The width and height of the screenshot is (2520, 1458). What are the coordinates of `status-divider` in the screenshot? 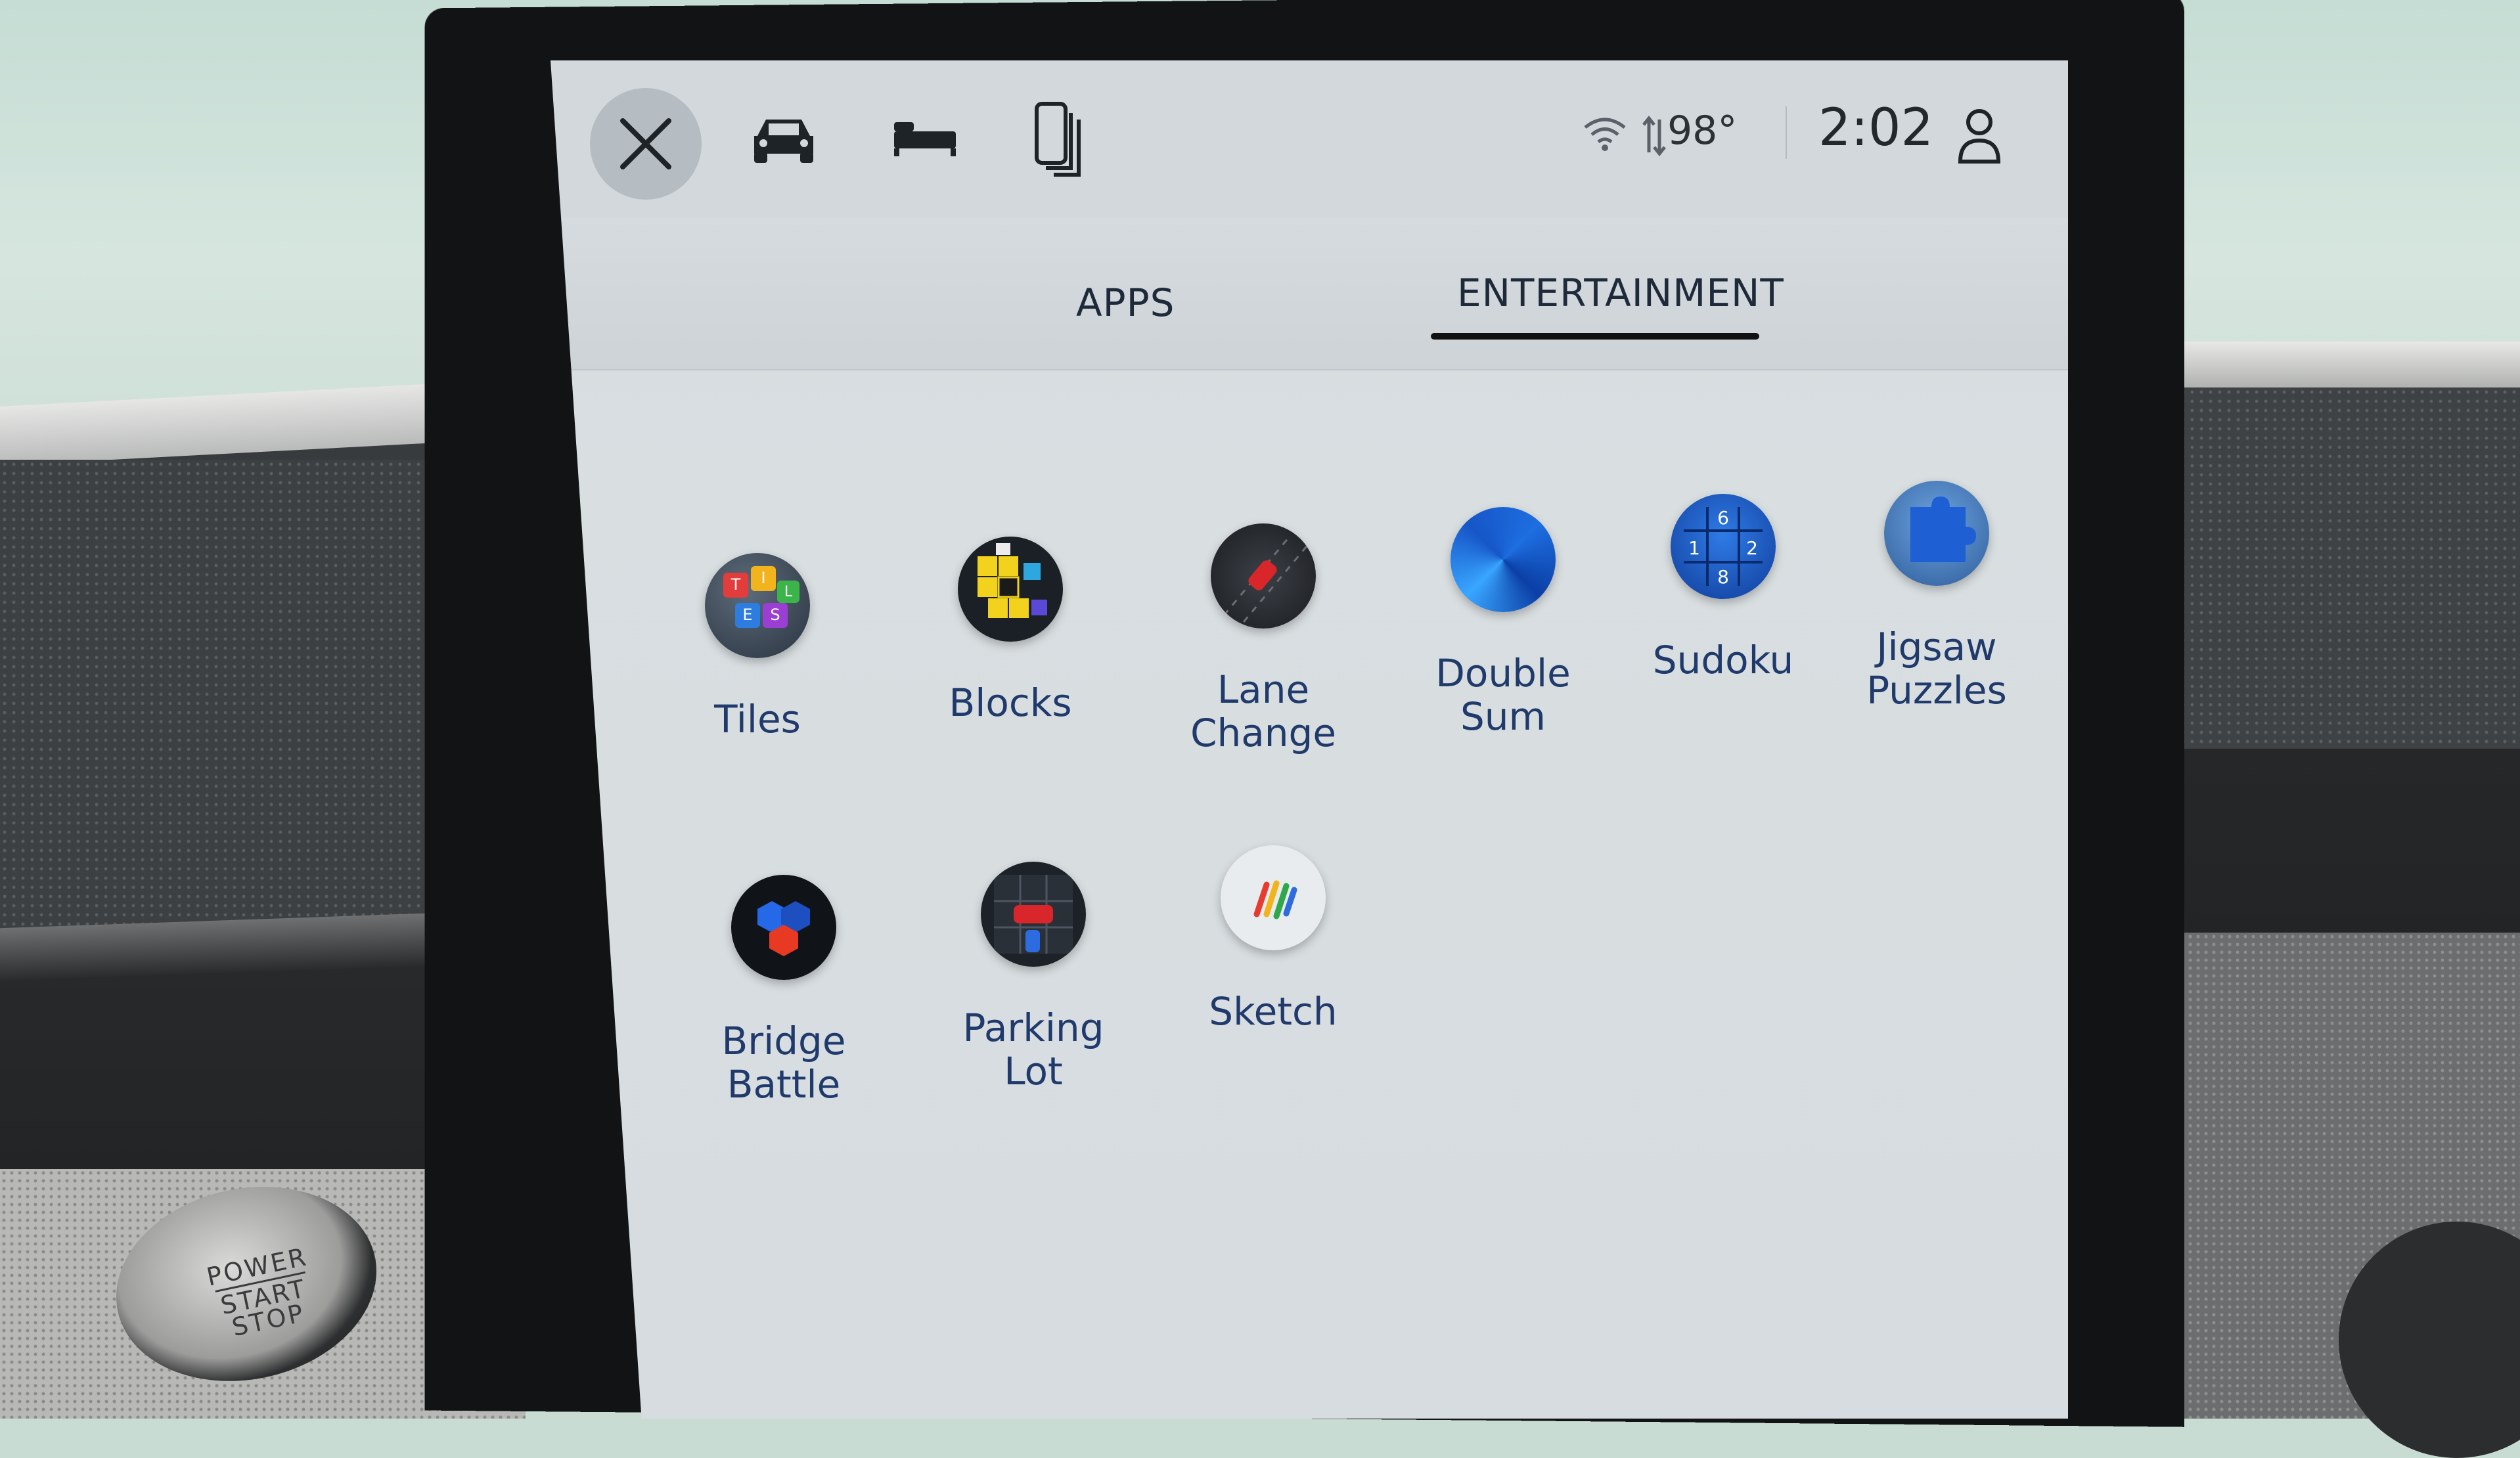 It's located at (1786, 132).